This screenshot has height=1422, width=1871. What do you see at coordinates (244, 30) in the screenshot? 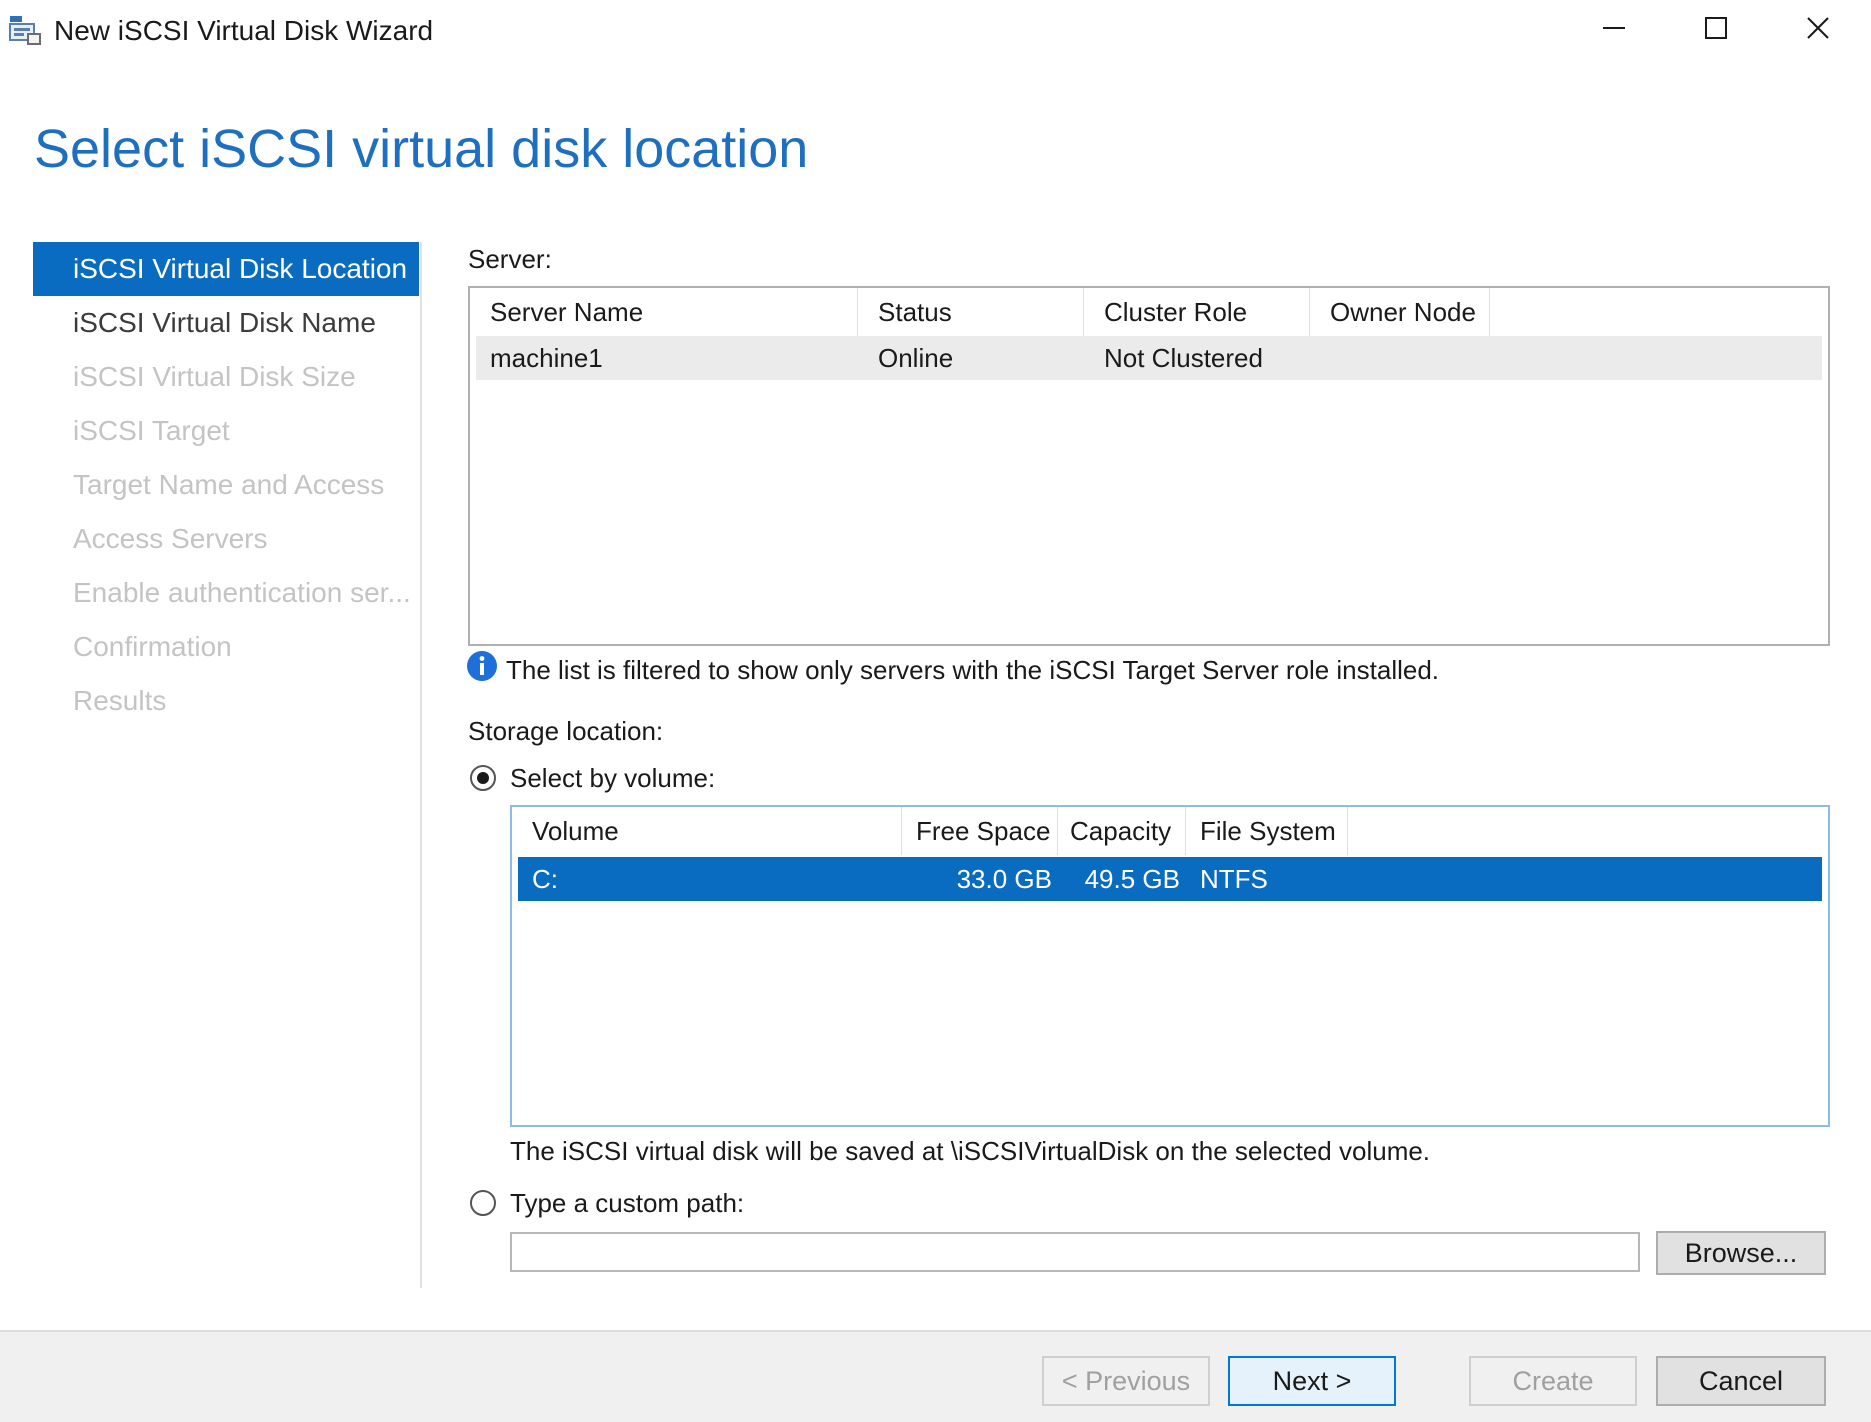
I see `window-title: New iSCSI Virtual Disk Wizard` at bounding box center [244, 30].